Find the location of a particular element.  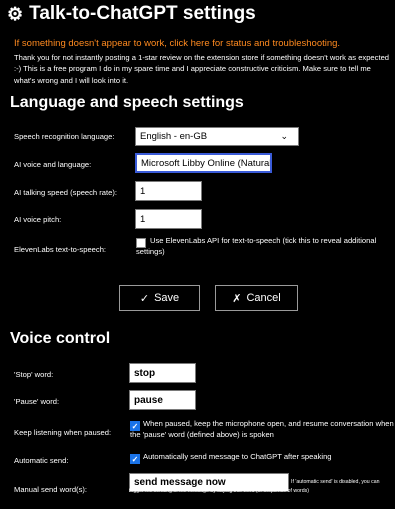

recognition-language-value: English - en-GB is located at coordinates (174, 136).